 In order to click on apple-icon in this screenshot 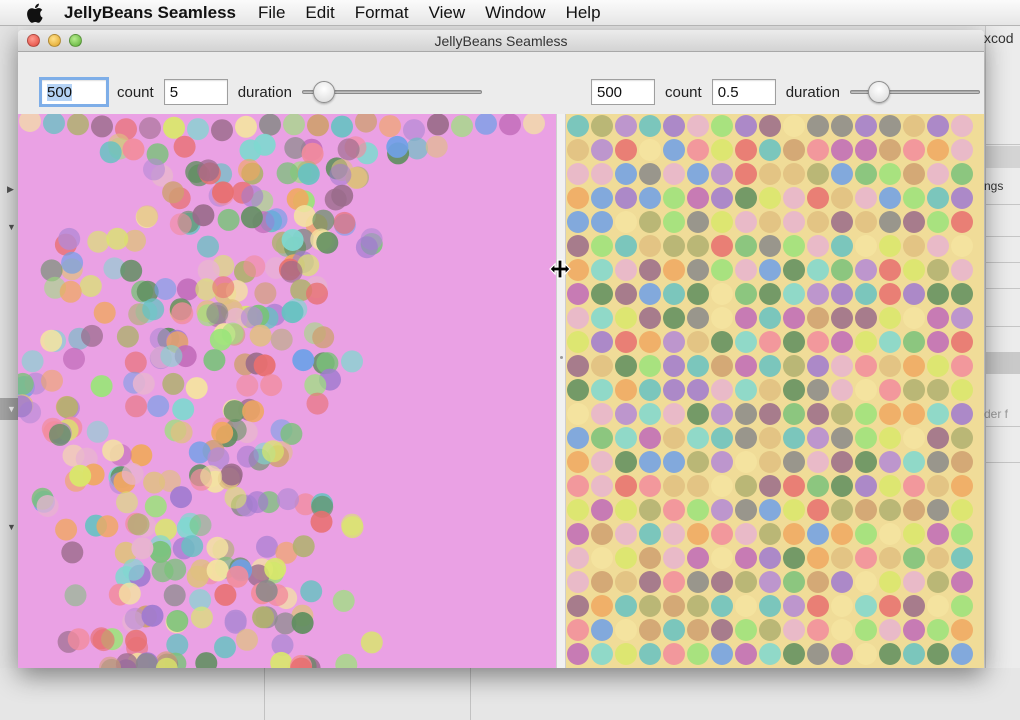, I will do `click(36, 13)`.